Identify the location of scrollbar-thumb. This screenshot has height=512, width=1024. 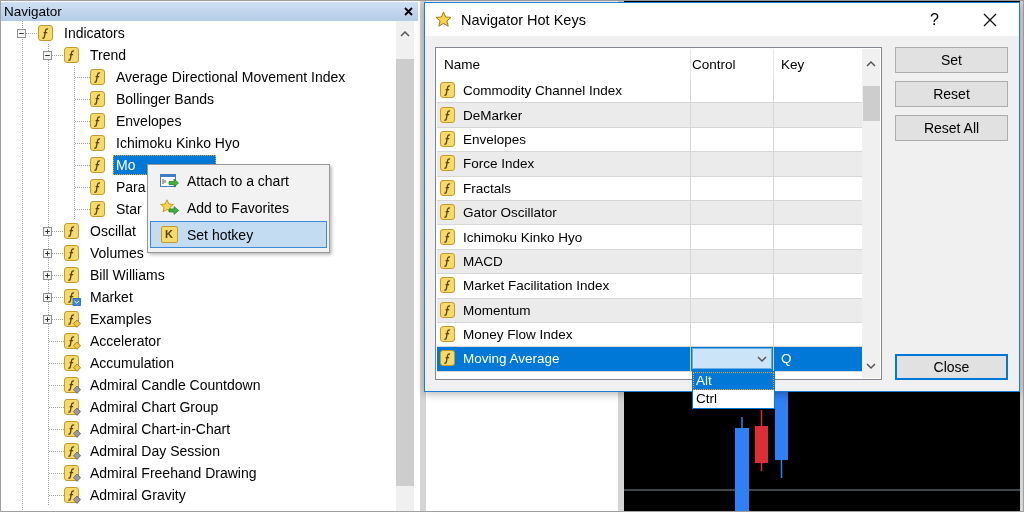
(871, 103).